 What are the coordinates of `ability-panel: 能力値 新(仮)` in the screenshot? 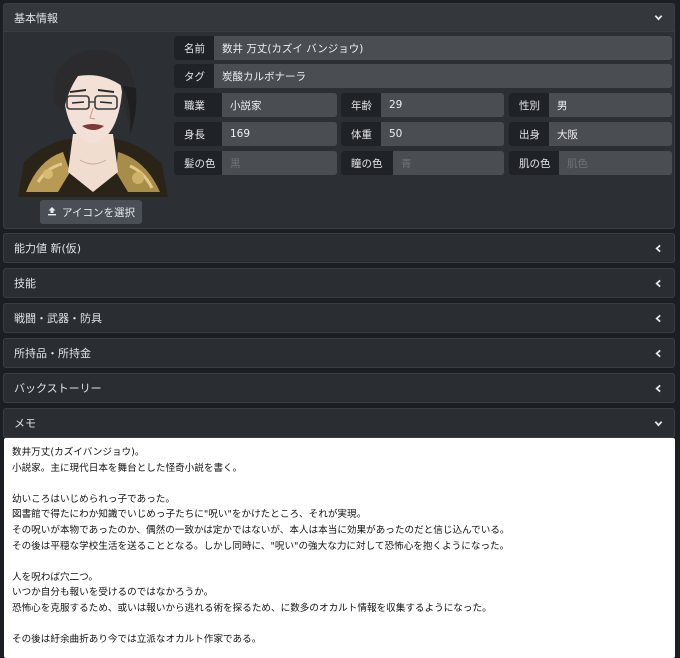 It's located at (339, 248).